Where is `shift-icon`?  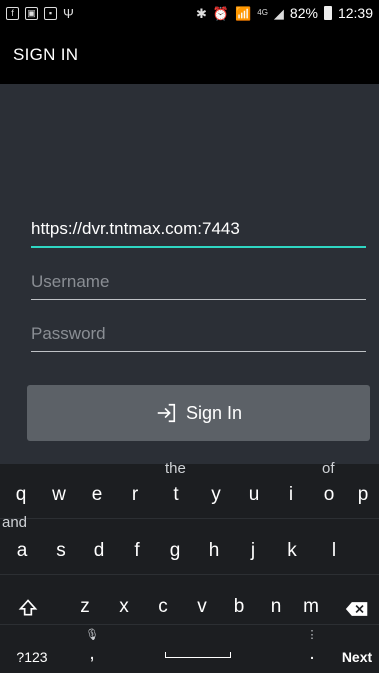
shift-icon is located at coordinates (28, 607).